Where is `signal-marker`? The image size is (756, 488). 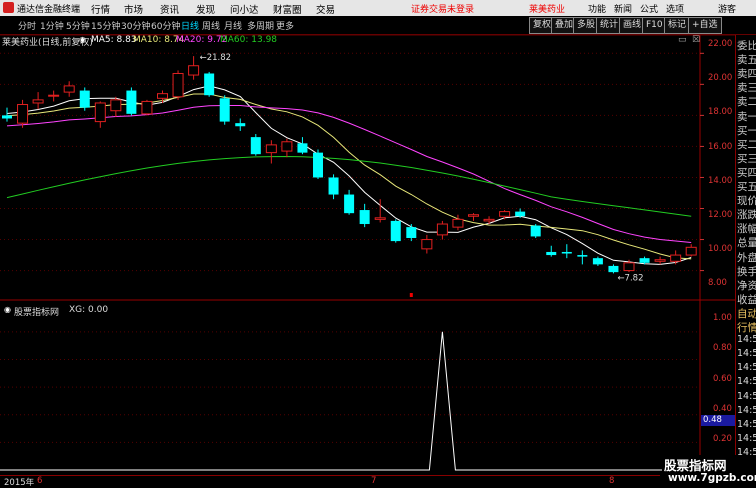 signal-marker is located at coordinates (411, 295).